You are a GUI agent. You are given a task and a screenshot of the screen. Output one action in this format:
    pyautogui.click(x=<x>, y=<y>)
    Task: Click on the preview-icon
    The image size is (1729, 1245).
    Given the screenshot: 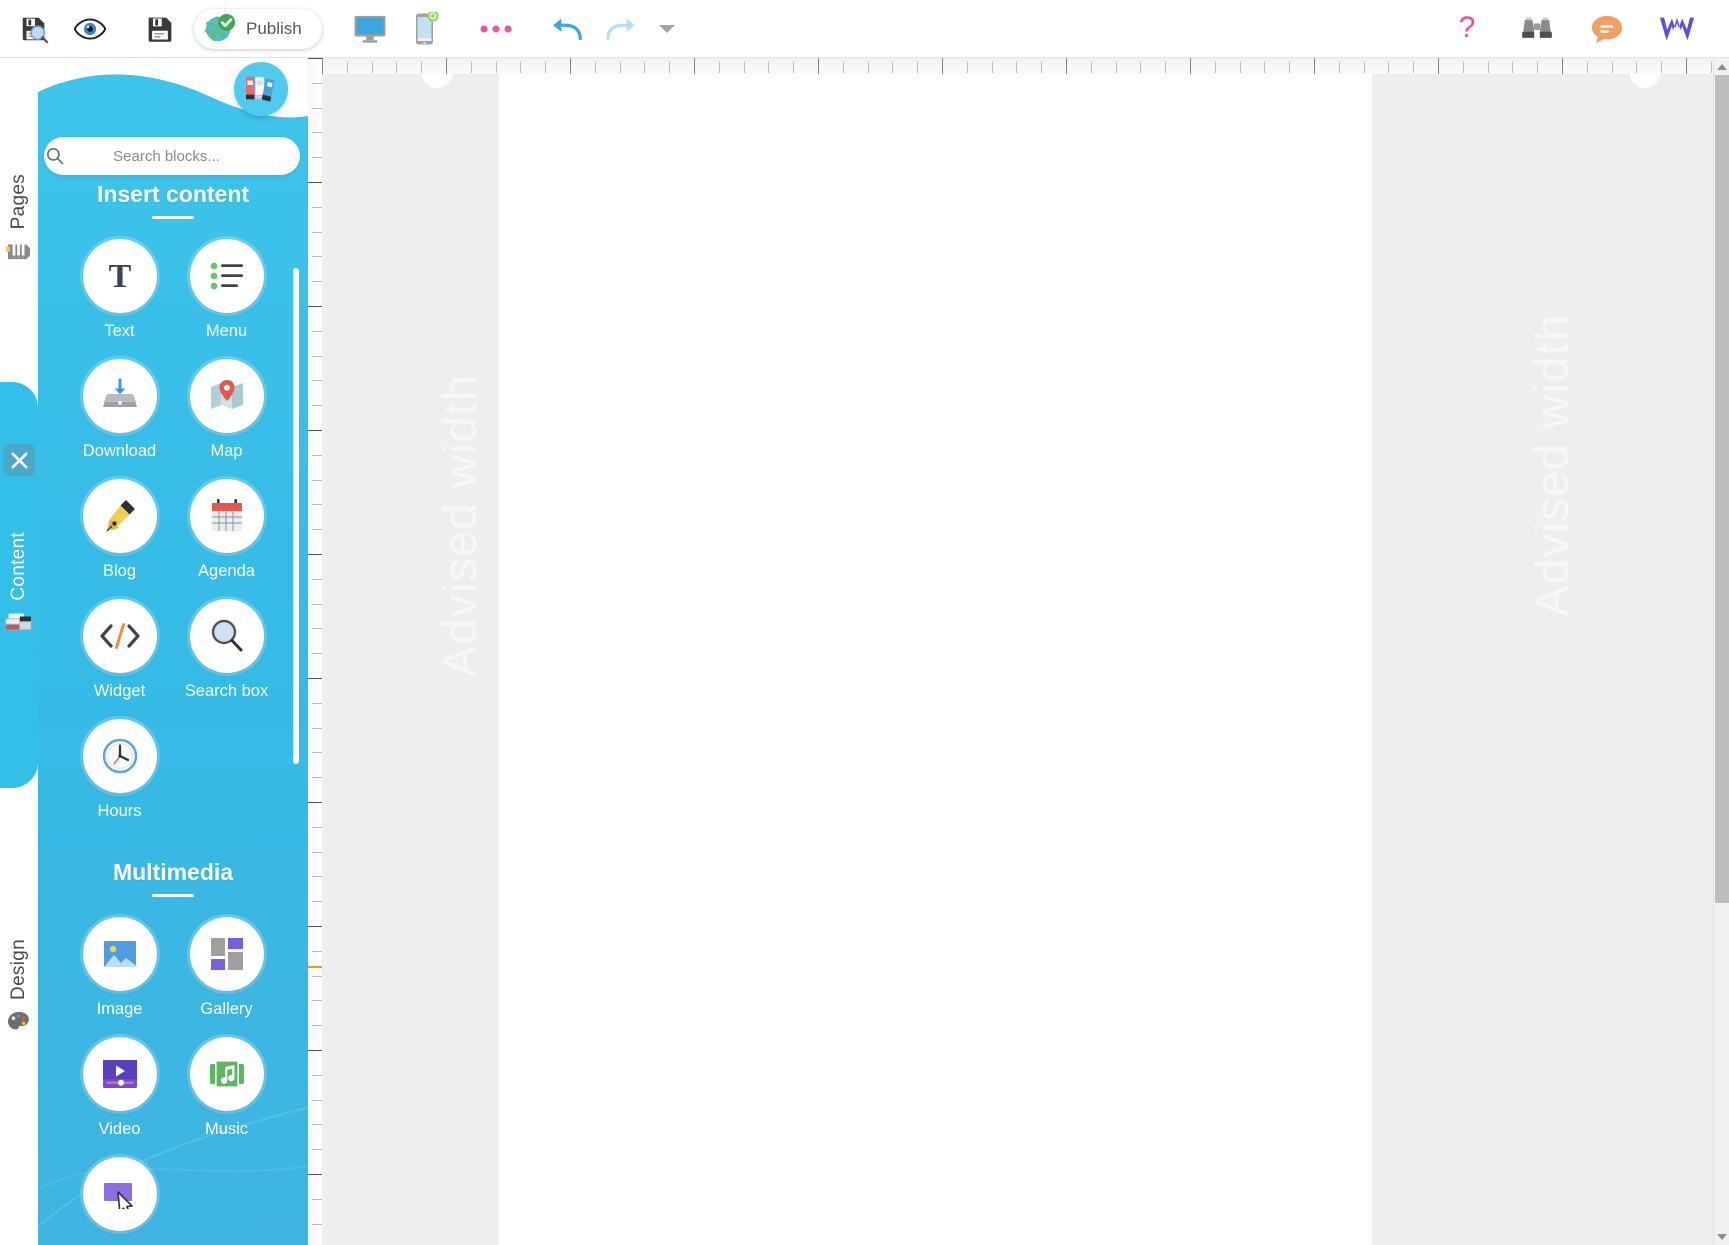 What is the action you would take?
    pyautogui.click(x=90, y=29)
    